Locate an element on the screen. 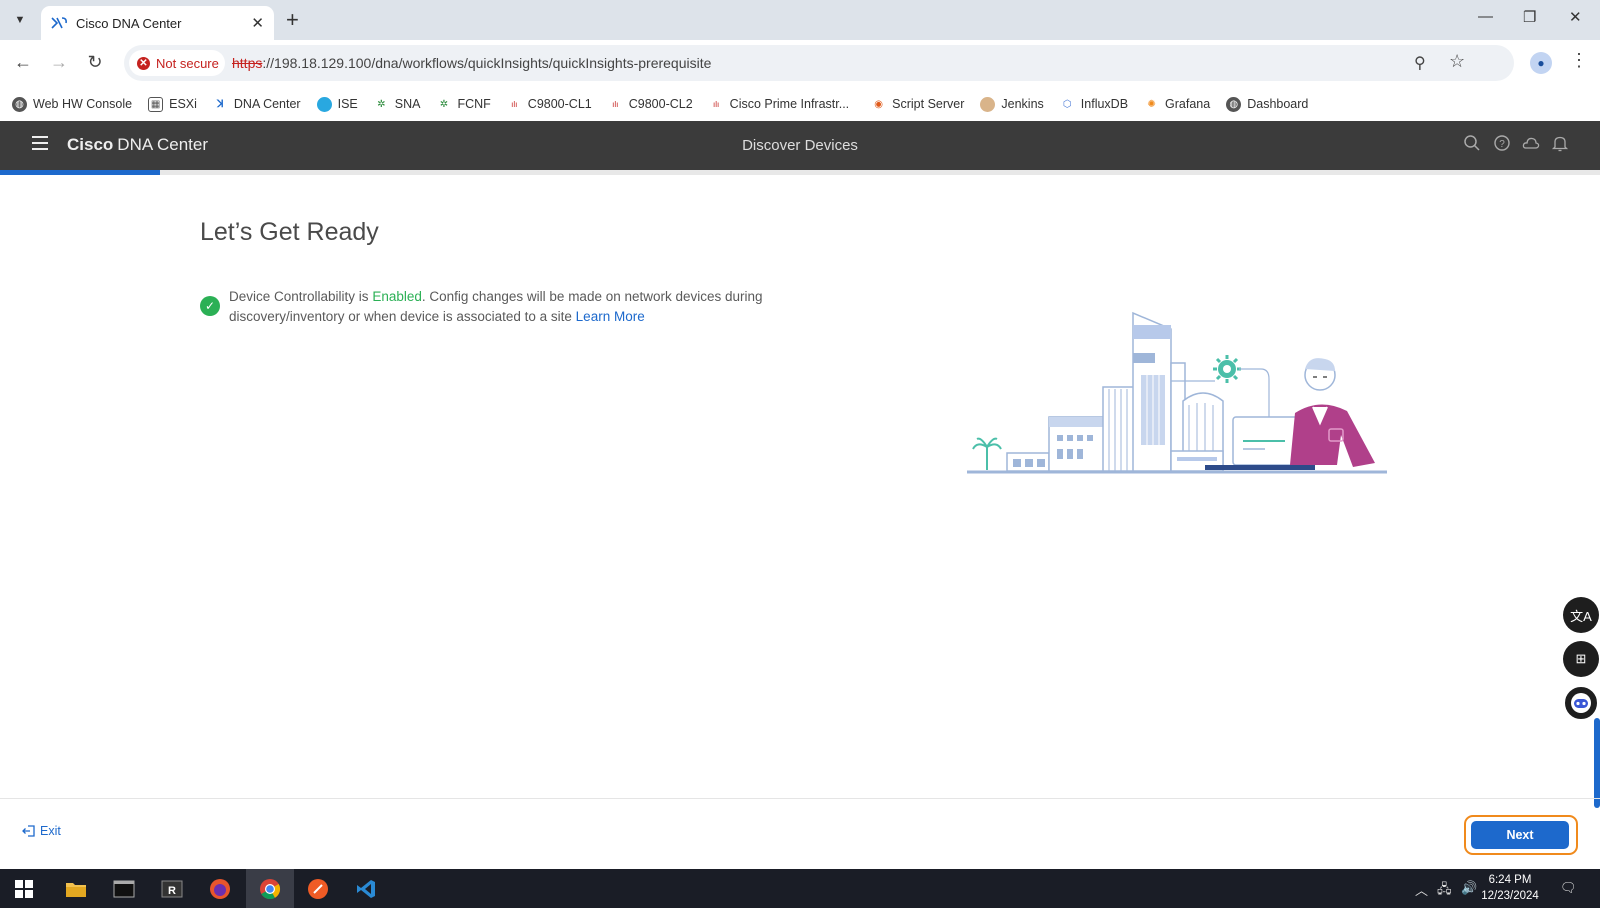  bot-face-icon is located at coordinates (1581, 703).